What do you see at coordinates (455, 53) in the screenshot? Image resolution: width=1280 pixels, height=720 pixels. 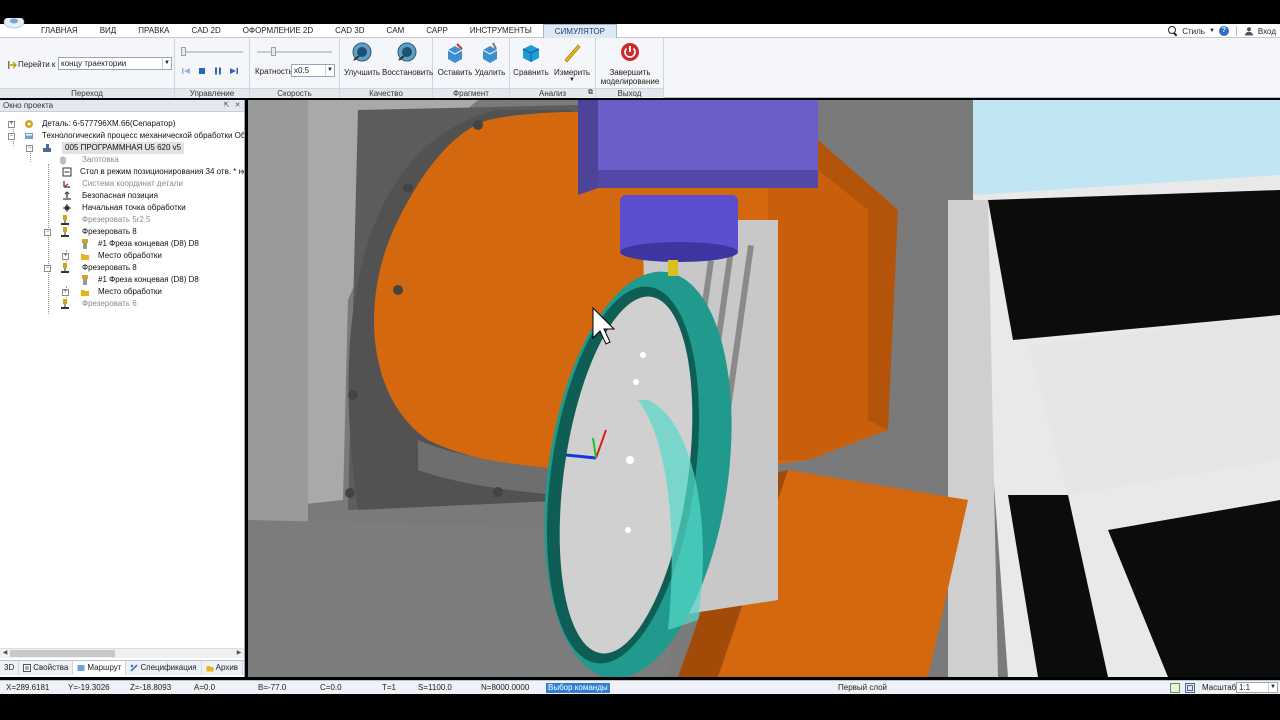 I see `keep-fragment-icon` at bounding box center [455, 53].